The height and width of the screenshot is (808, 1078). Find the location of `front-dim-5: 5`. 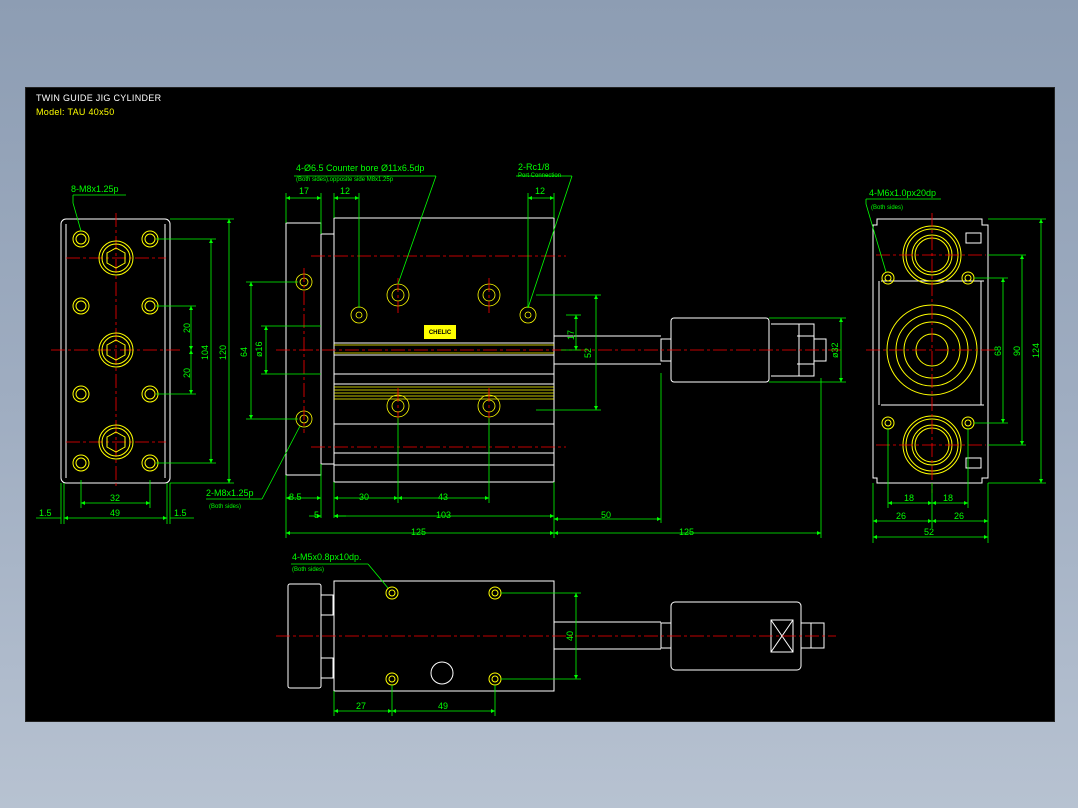

front-dim-5: 5 is located at coordinates (316, 515).